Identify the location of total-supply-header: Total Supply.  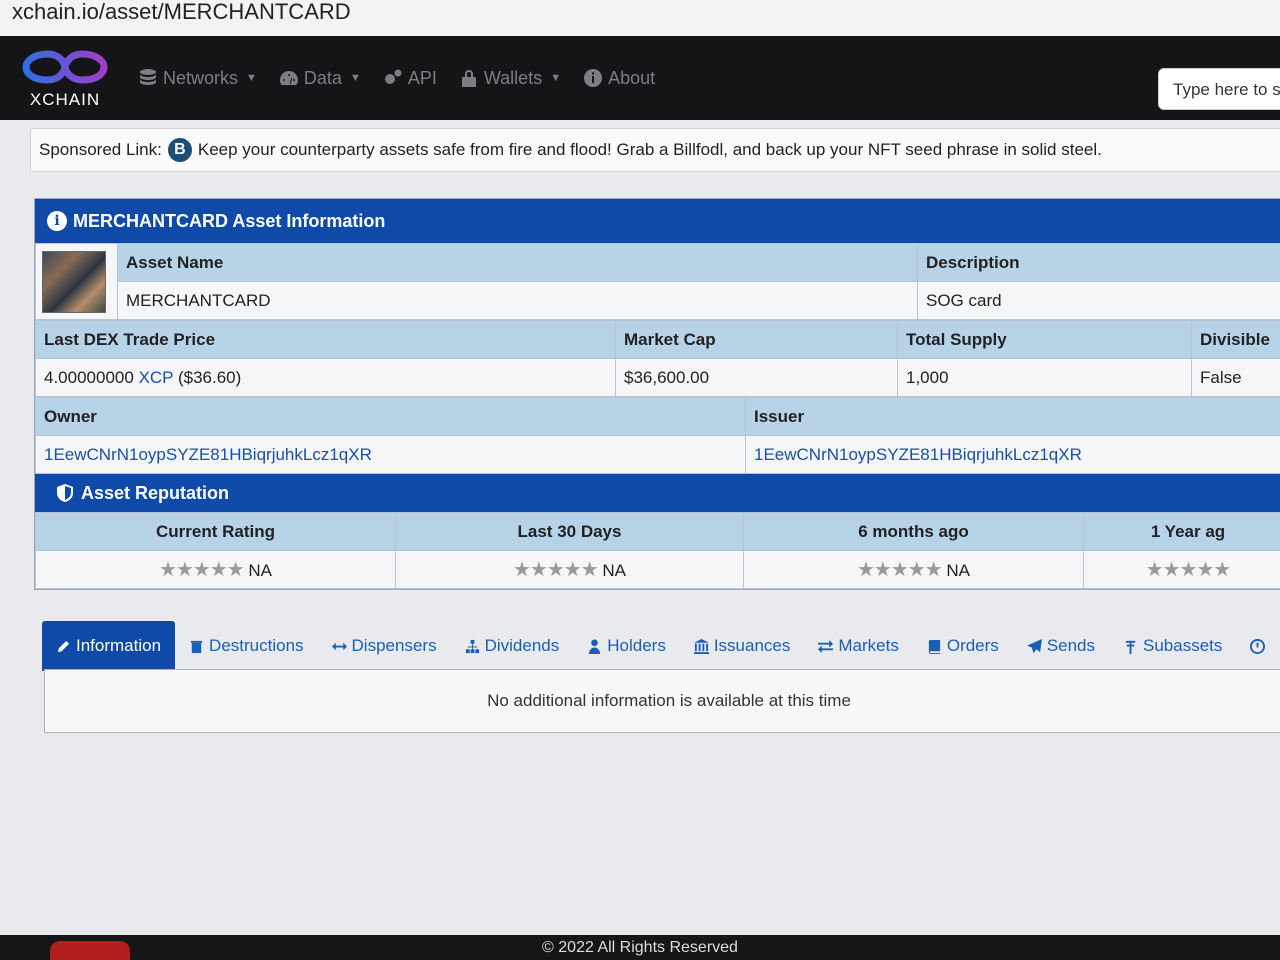
(1044, 339).